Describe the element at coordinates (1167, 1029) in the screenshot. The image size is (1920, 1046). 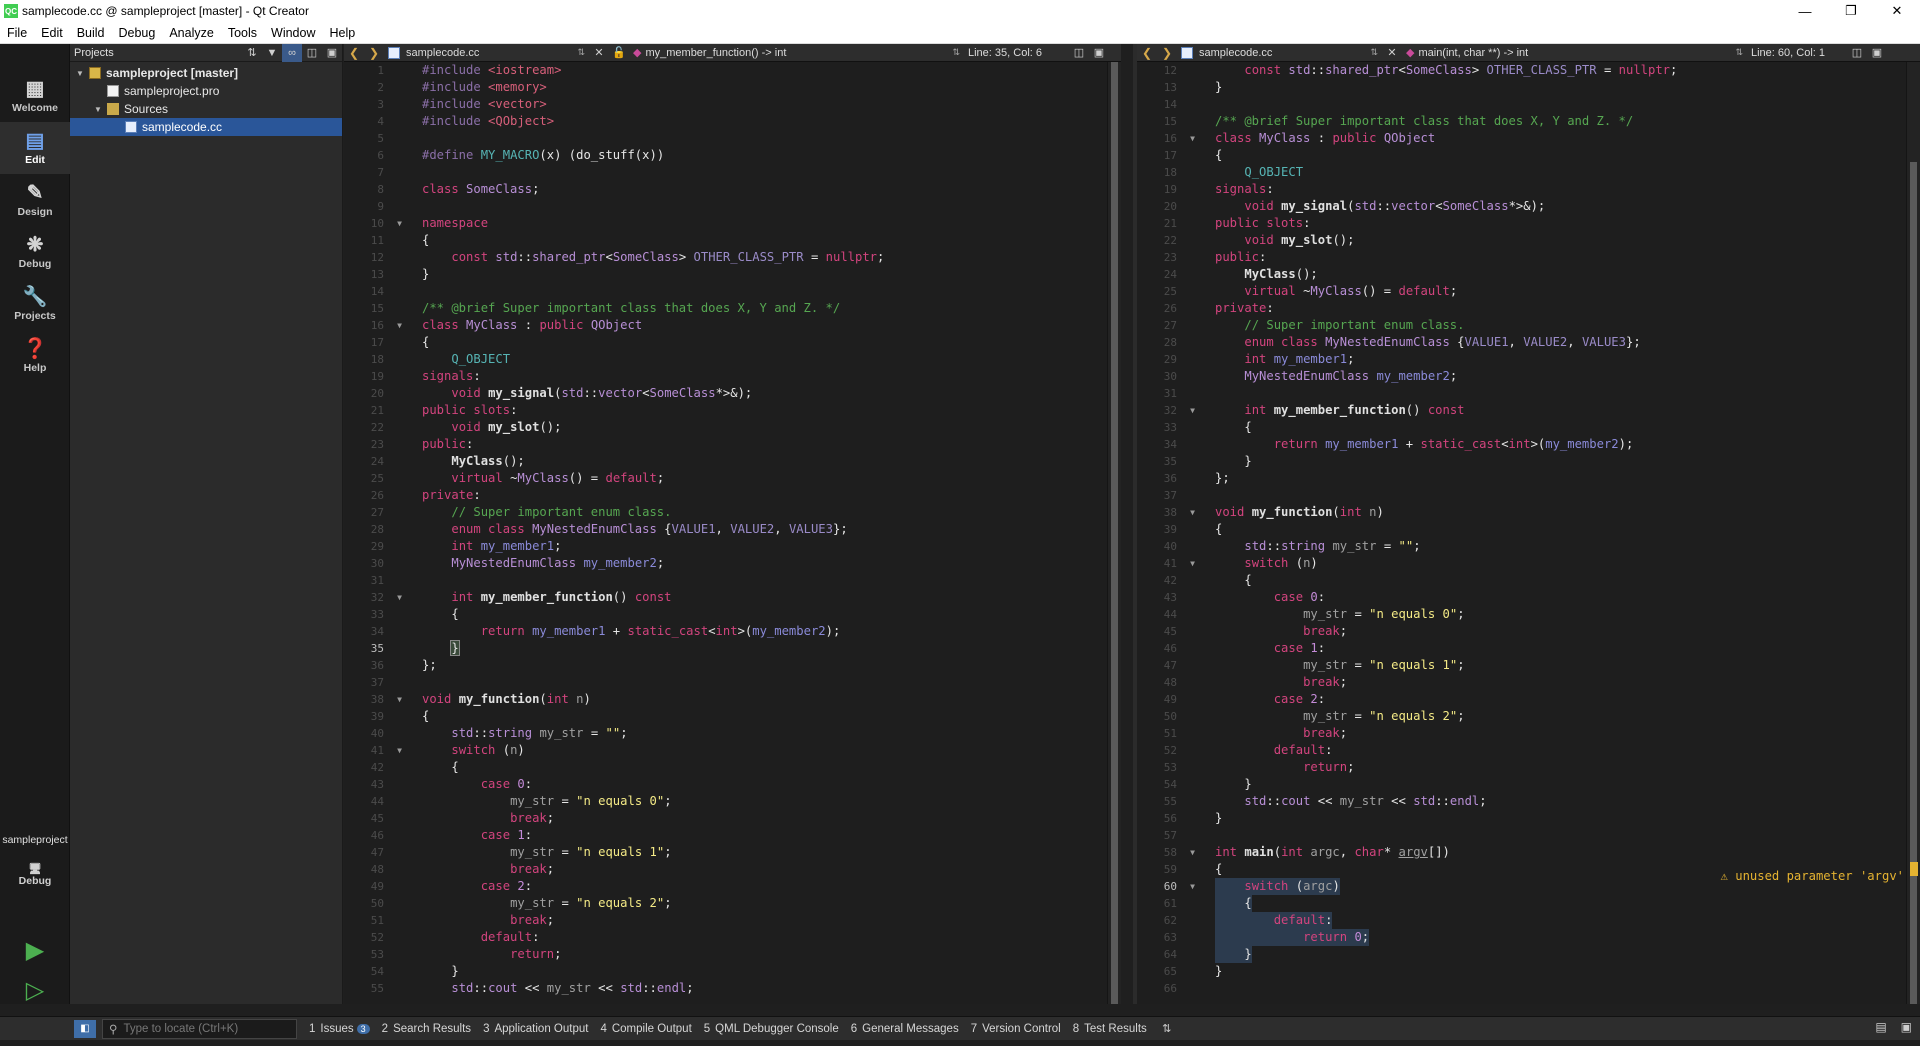
I see `chevron-updown-icon: ⇅` at that location.